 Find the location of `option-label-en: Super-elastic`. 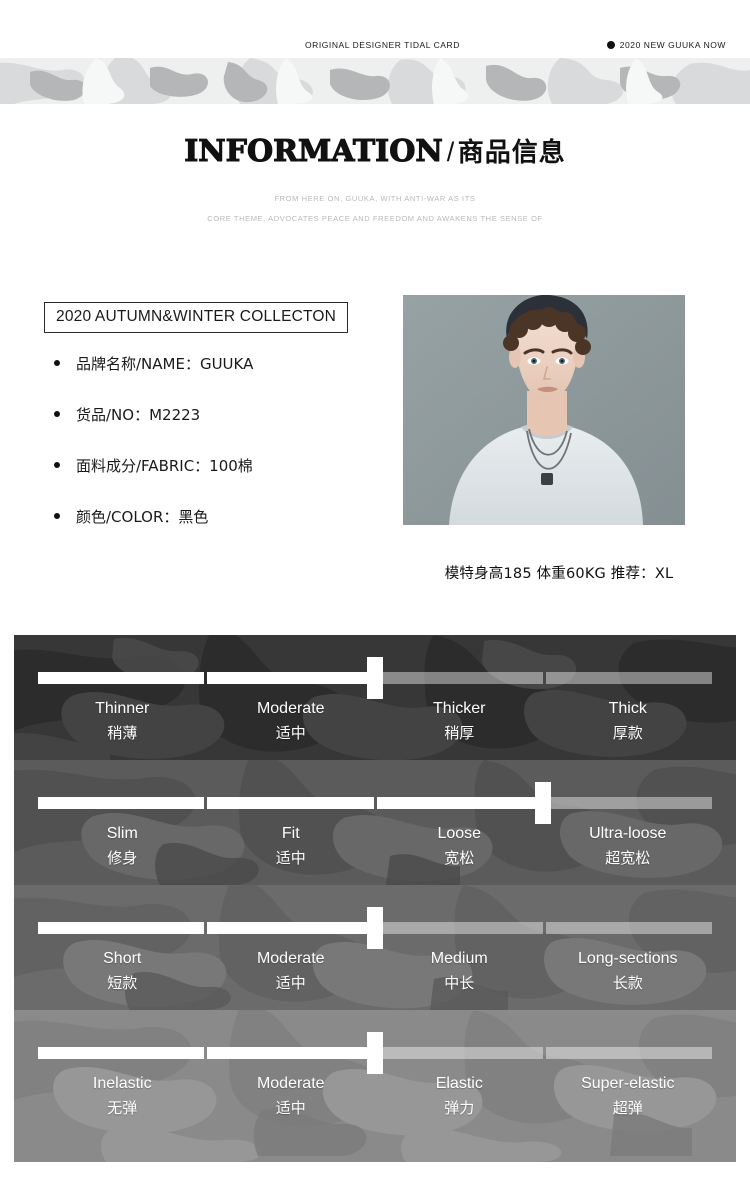

option-label-en: Super-elastic is located at coordinates (628, 1083).